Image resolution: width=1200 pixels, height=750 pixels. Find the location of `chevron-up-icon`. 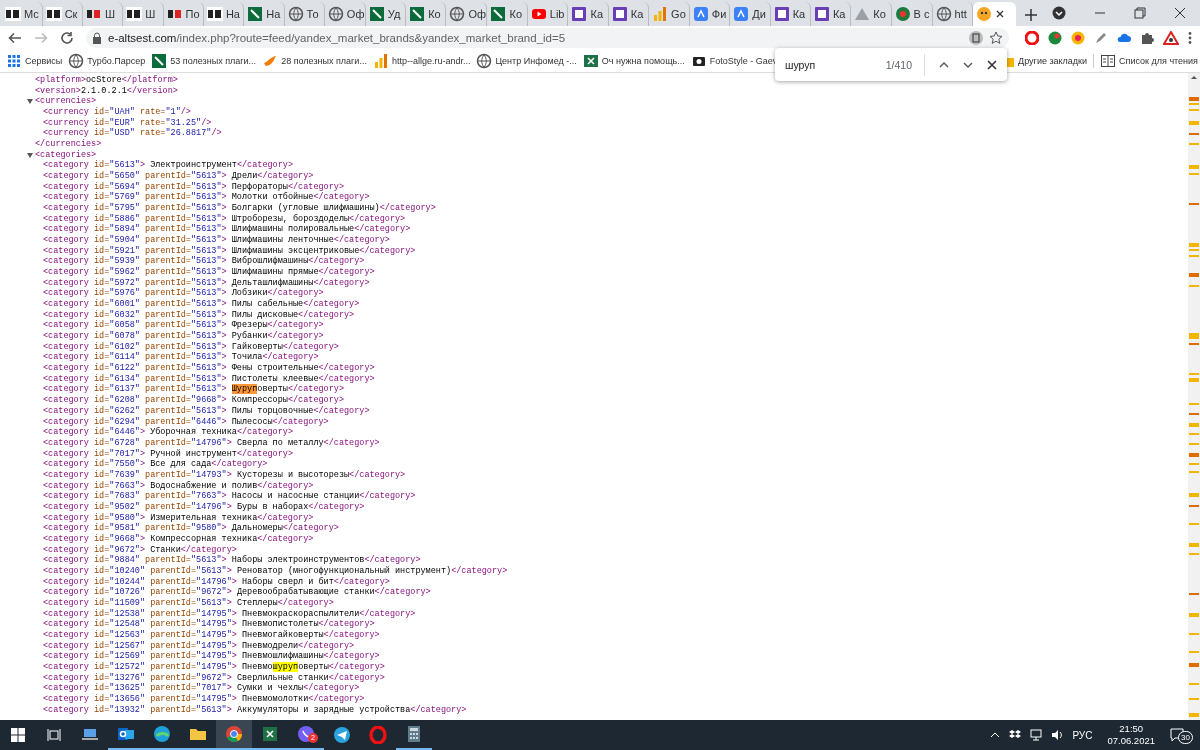

chevron-up-icon is located at coordinates (995, 735).